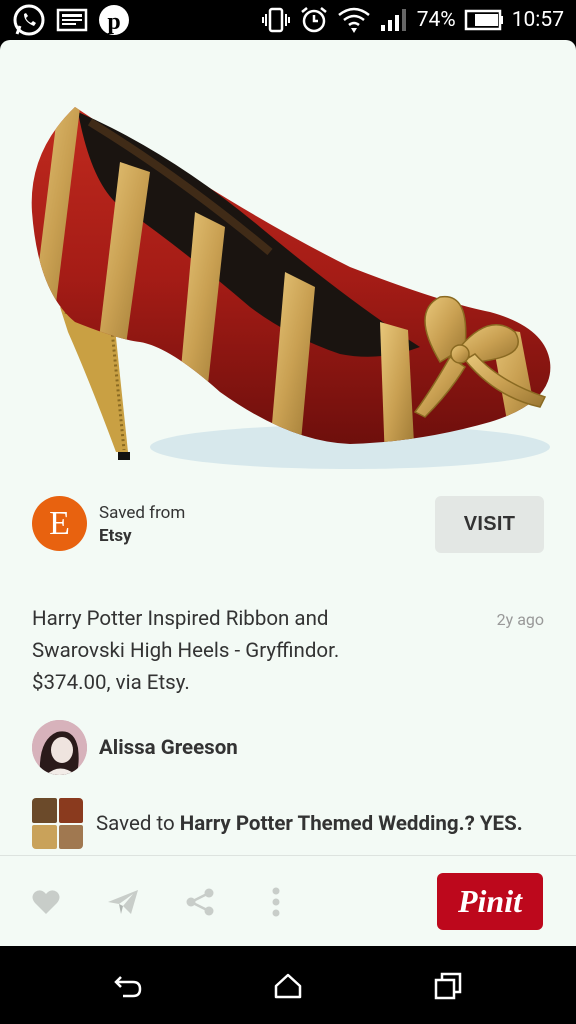 The height and width of the screenshot is (1024, 576). What do you see at coordinates (59, 747) in the screenshot?
I see `pinner-avatar` at bounding box center [59, 747].